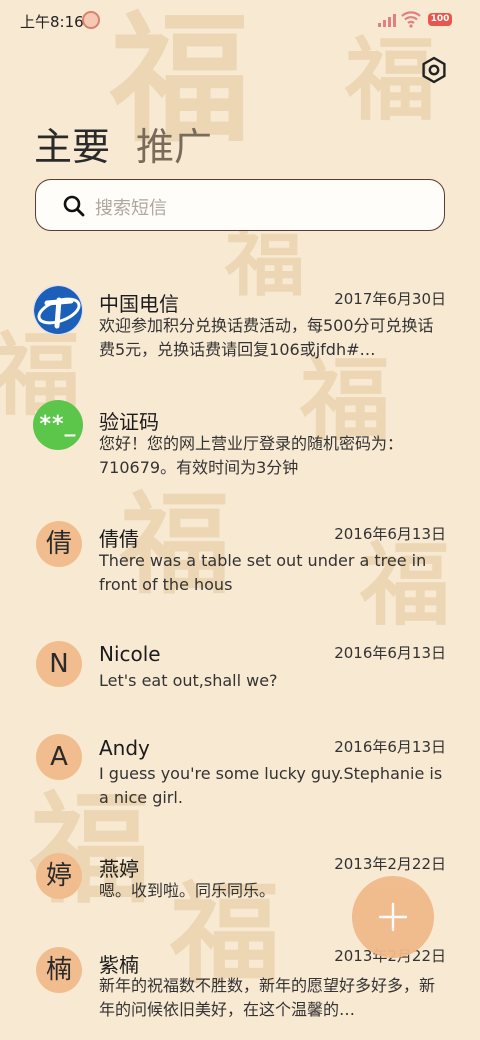  Describe the element at coordinates (59, 544) in the screenshot. I see `avatar: 倩` at that location.